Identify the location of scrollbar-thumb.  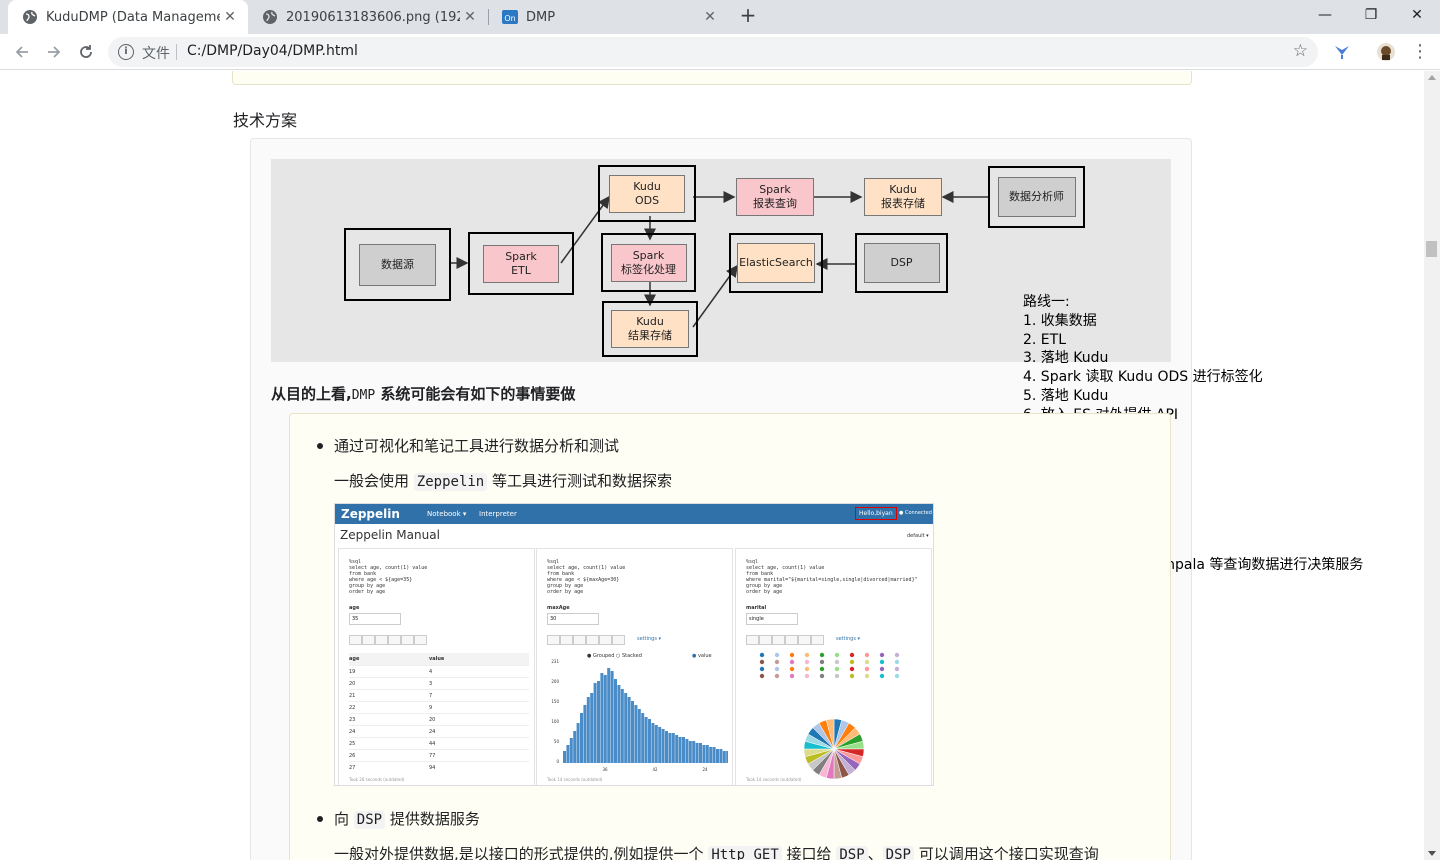
(1431, 249).